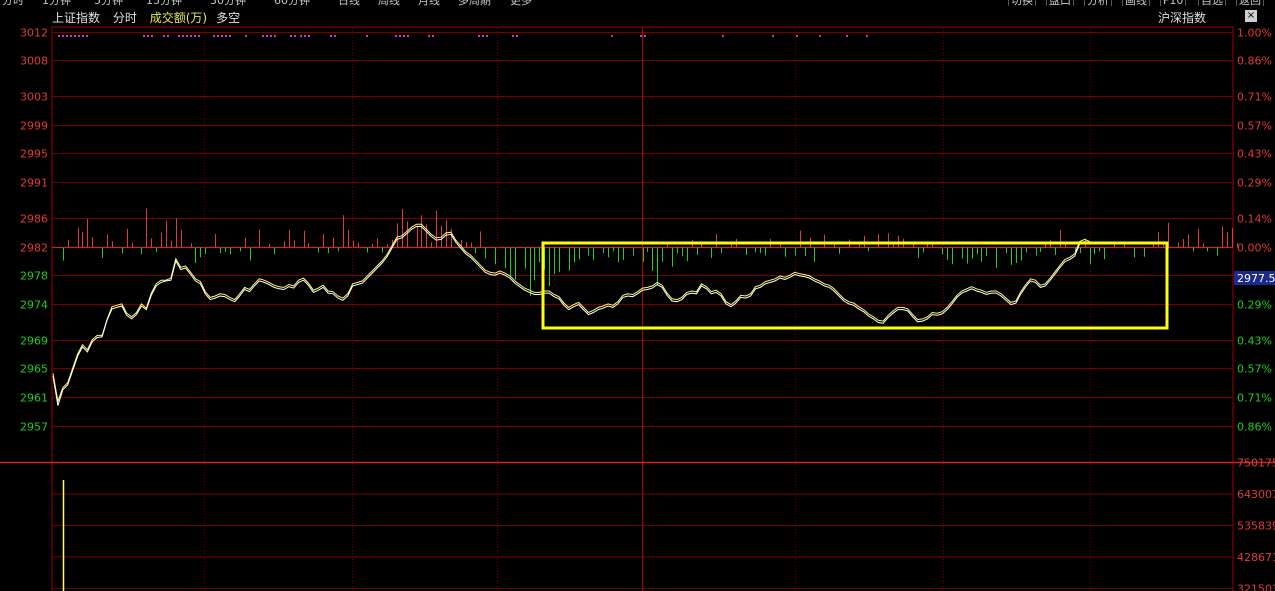 The image size is (1275, 591). What do you see at coordinates (1256, 586) in the screenshot?
I see `volume-tick: 321503` at bounding box center [1256, 586].